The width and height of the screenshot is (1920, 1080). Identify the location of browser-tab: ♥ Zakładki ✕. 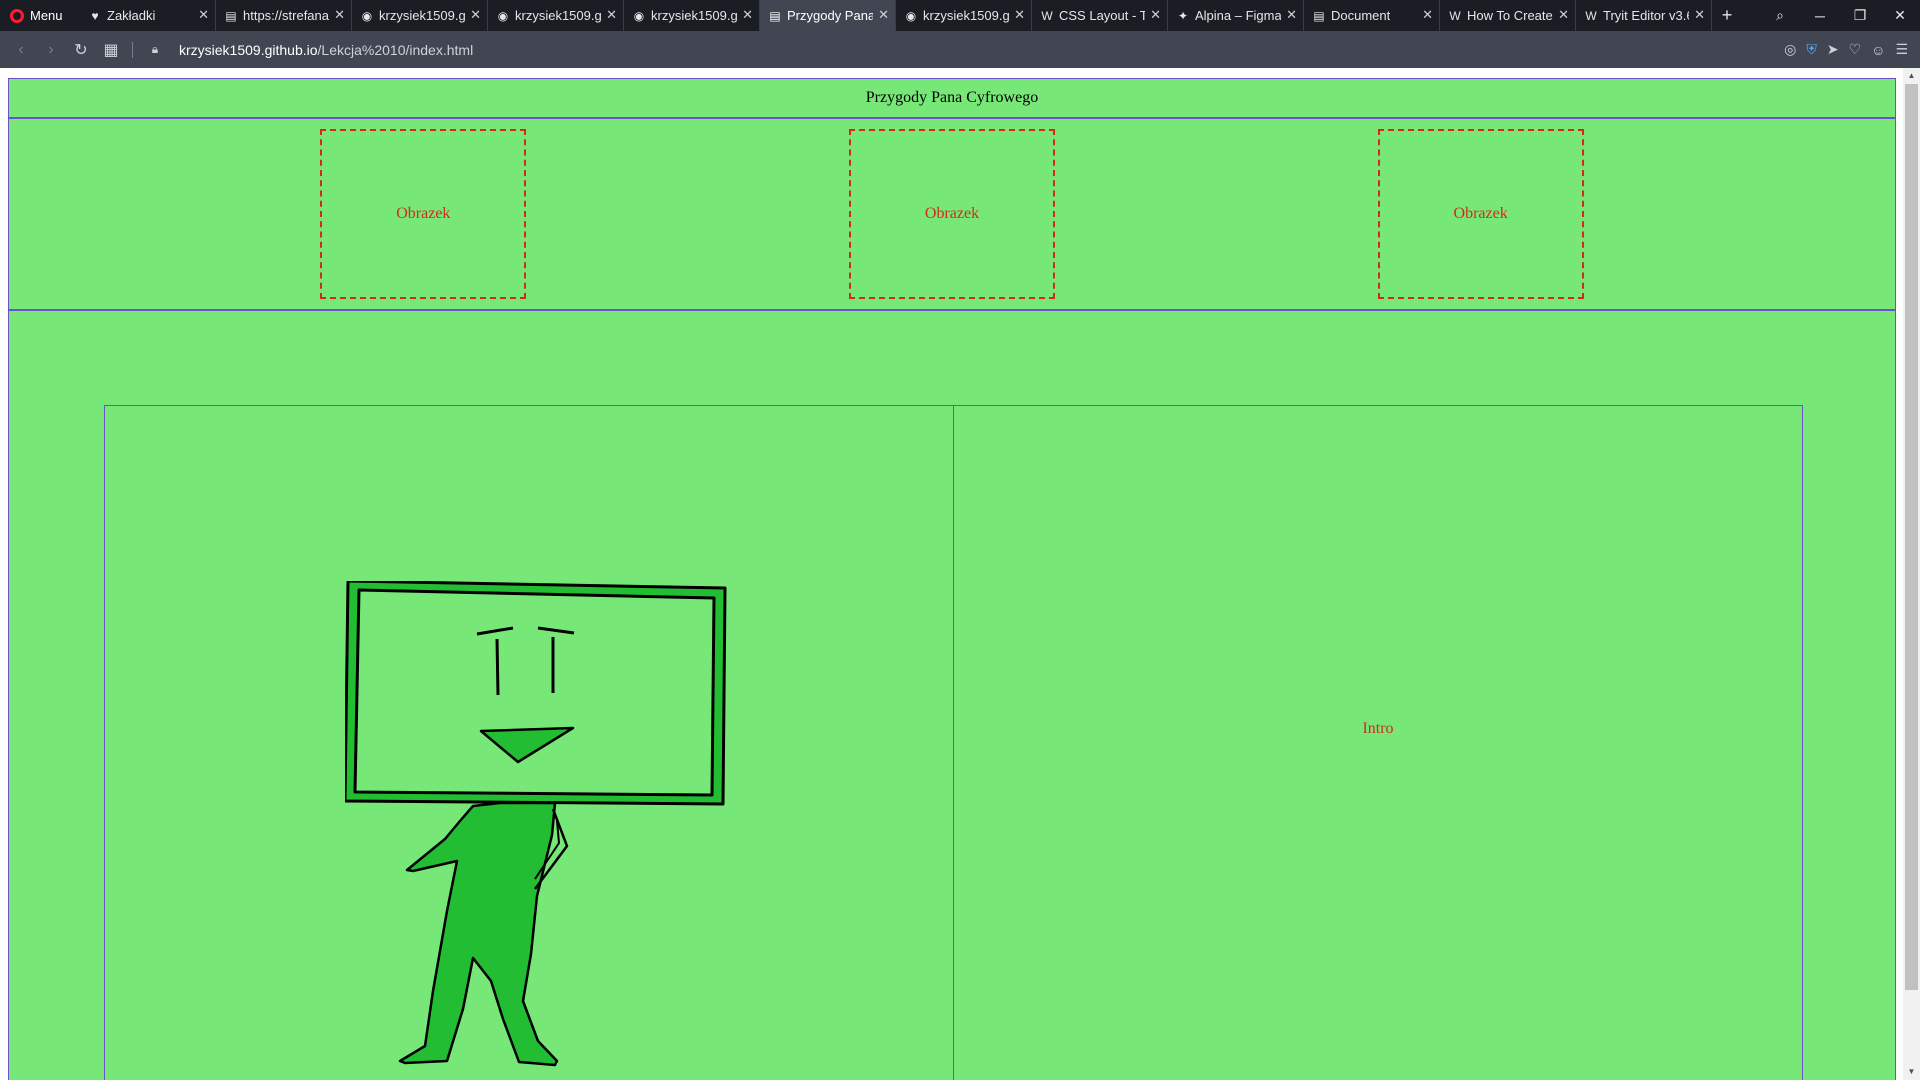
(148, 15).